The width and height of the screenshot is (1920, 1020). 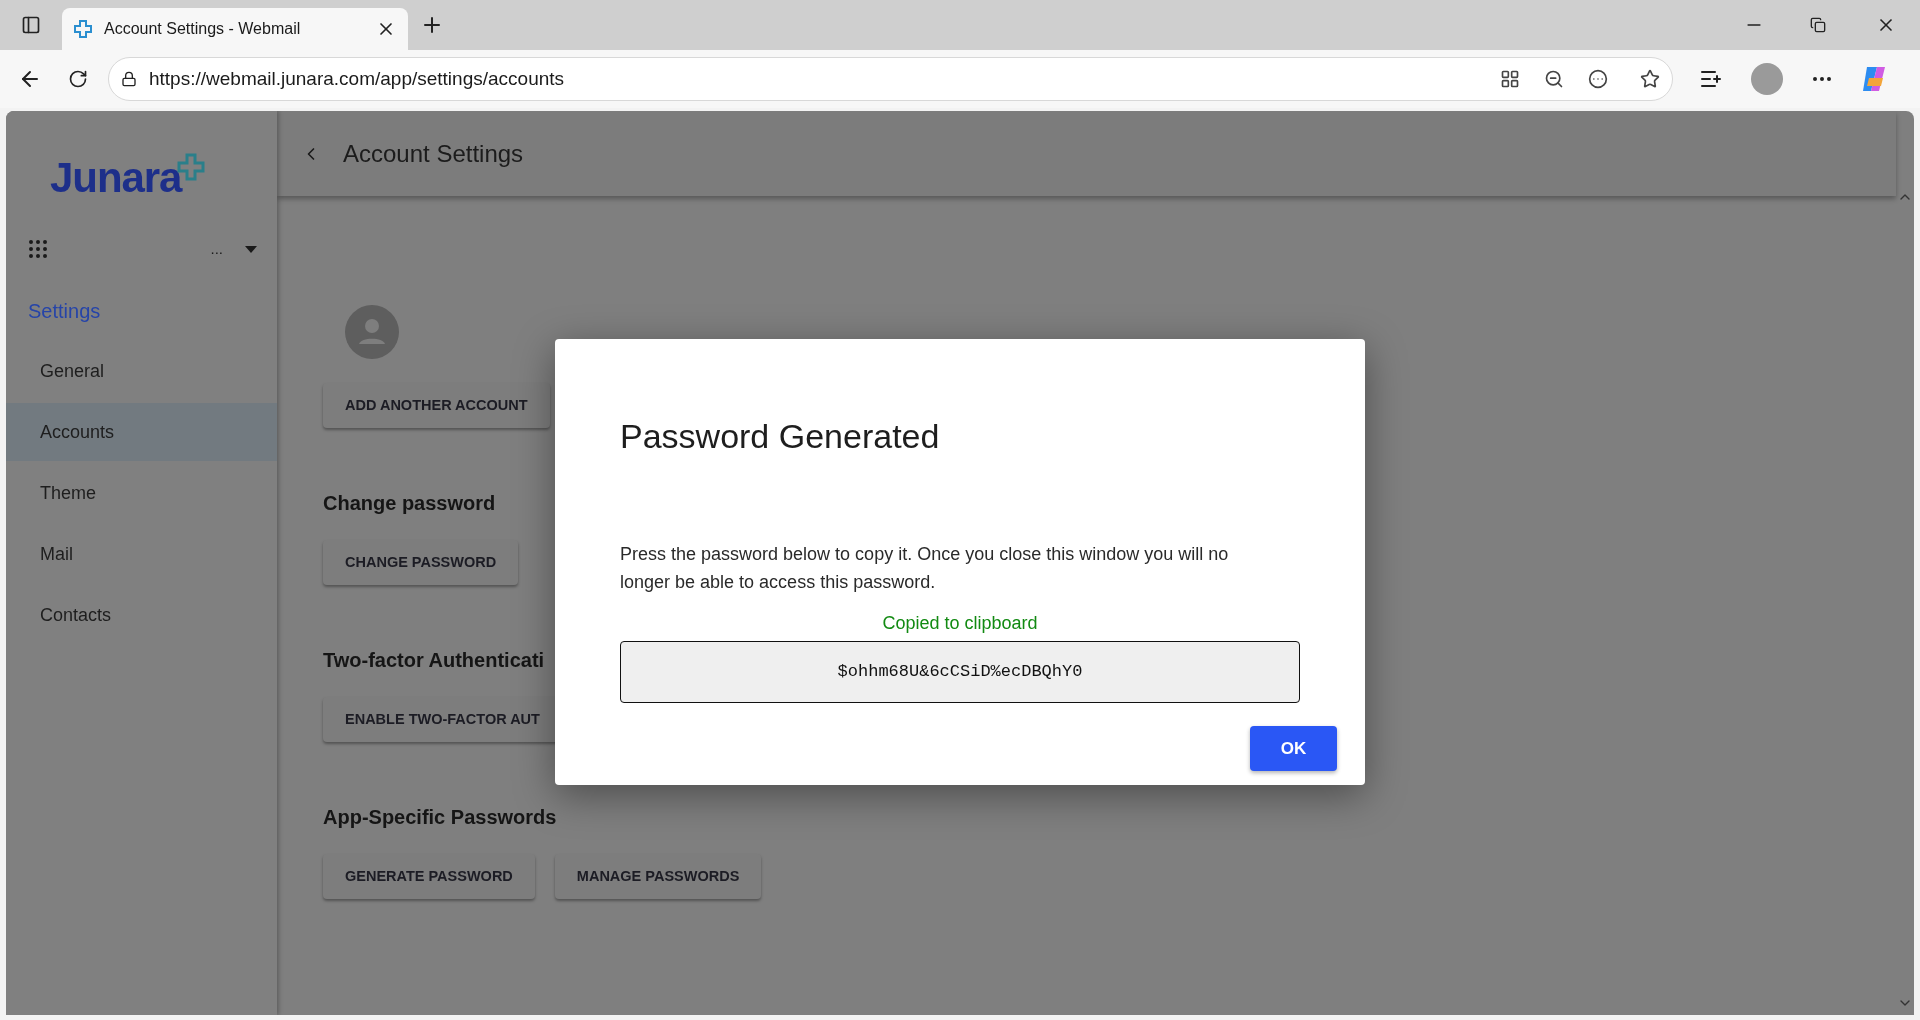 What do you see at coordinates (38, 249) in the screenshot?
I see `apps-grid-icon` at bounding box center [38, 249].